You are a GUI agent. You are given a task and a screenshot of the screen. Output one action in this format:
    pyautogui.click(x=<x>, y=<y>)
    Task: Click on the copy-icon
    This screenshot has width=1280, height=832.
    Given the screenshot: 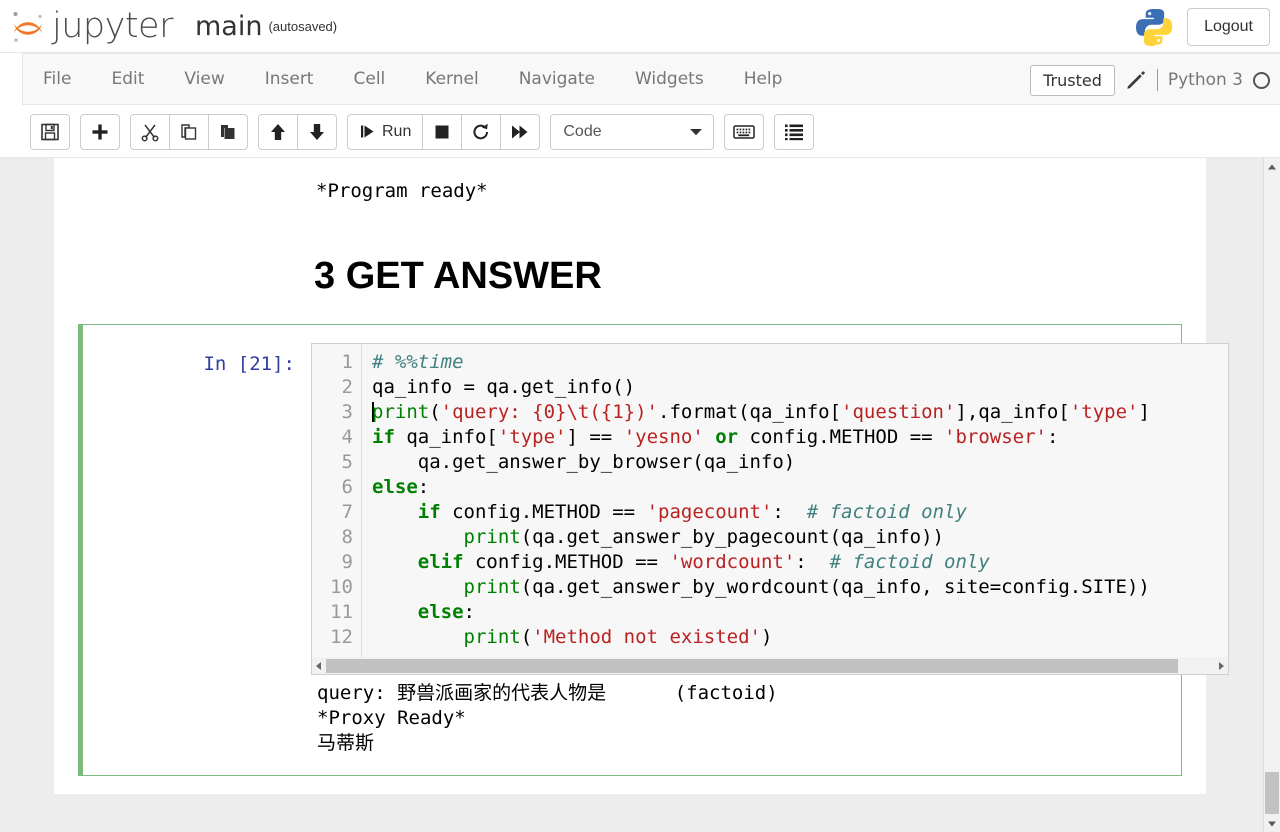 What is the action you would take?
    pyautogui.click(x=189, y=131)
    